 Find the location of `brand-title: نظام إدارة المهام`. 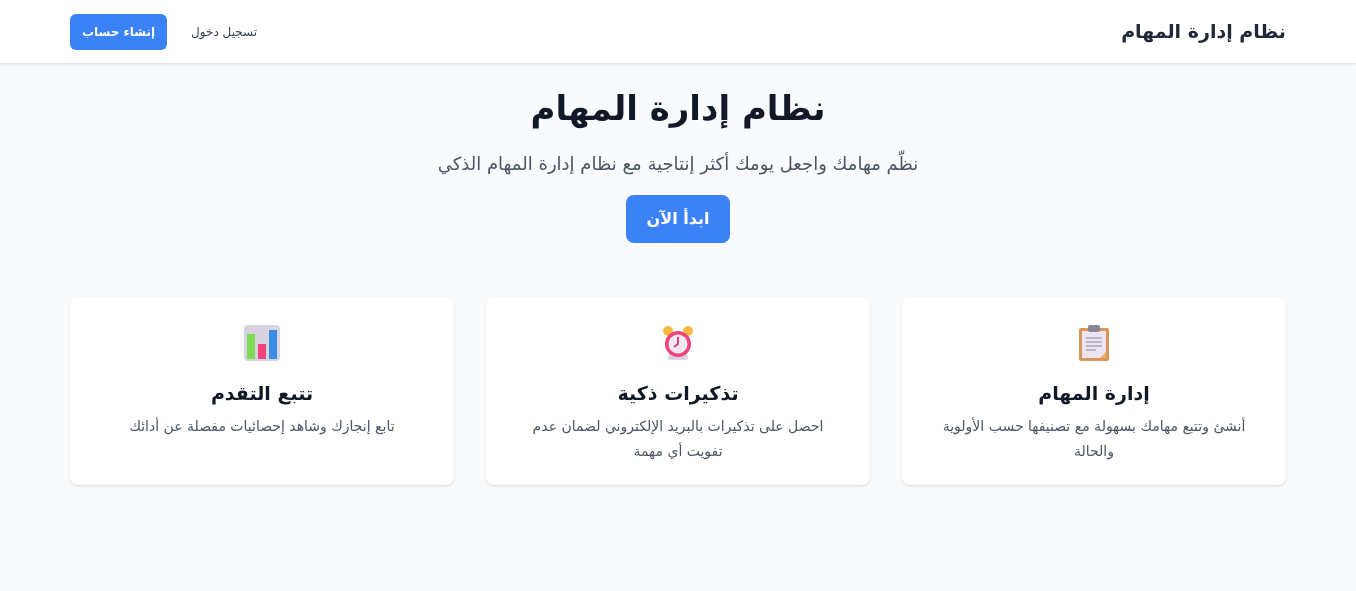

brand-title: نظام إدارة المهام is located at coordinates (1203, 32).